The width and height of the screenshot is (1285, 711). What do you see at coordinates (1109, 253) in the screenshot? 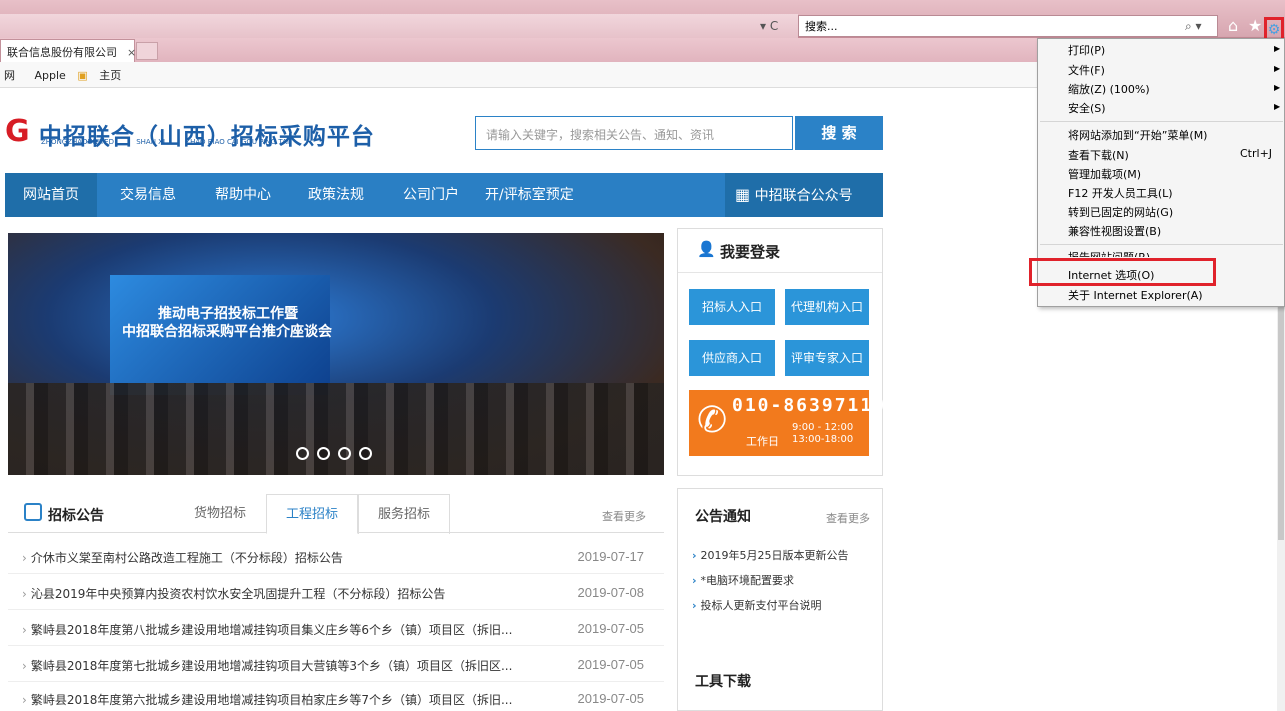
I see `menu-report-issue: 报告网站问题(R)` at bounding box center [1109, 253].